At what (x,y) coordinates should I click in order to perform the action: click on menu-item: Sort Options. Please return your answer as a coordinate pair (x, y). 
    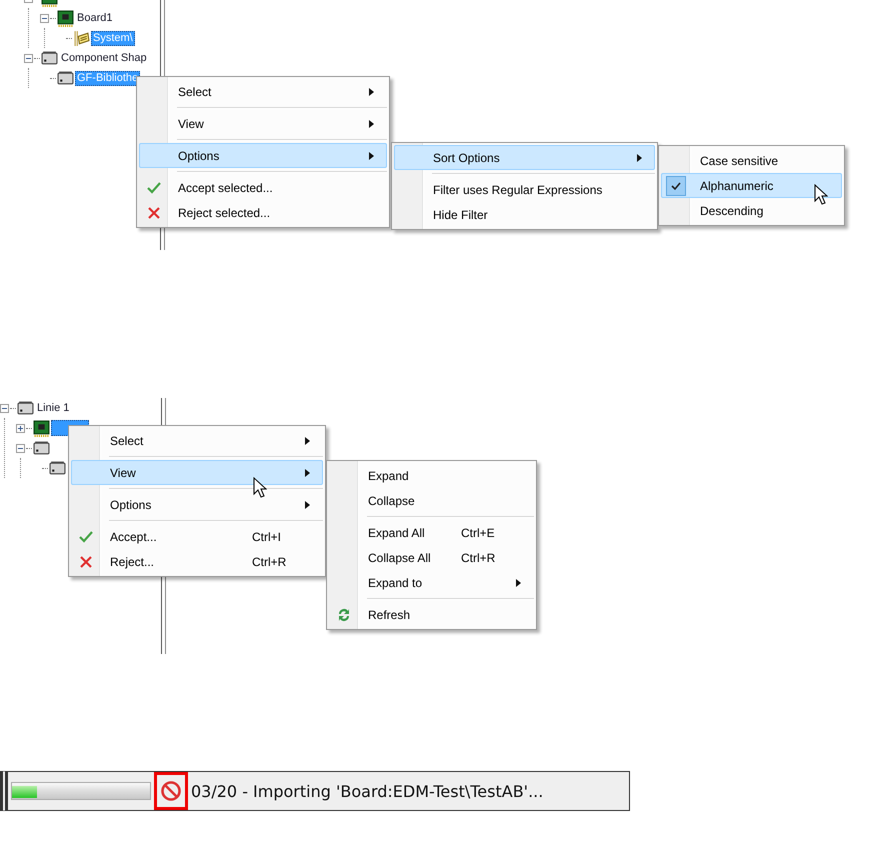
    Looking at the image, I should click on (524, 157).